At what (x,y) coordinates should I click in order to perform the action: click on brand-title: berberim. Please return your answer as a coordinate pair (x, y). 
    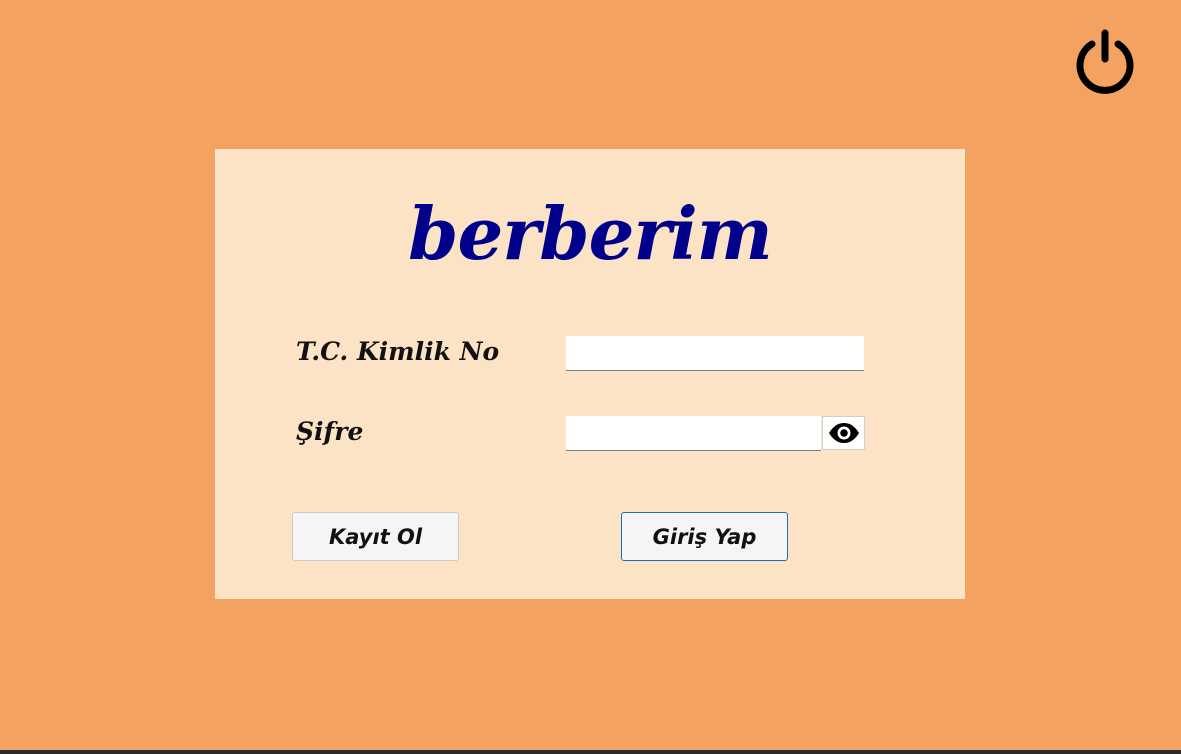
    Looking at the image, I should click on (590, 233).